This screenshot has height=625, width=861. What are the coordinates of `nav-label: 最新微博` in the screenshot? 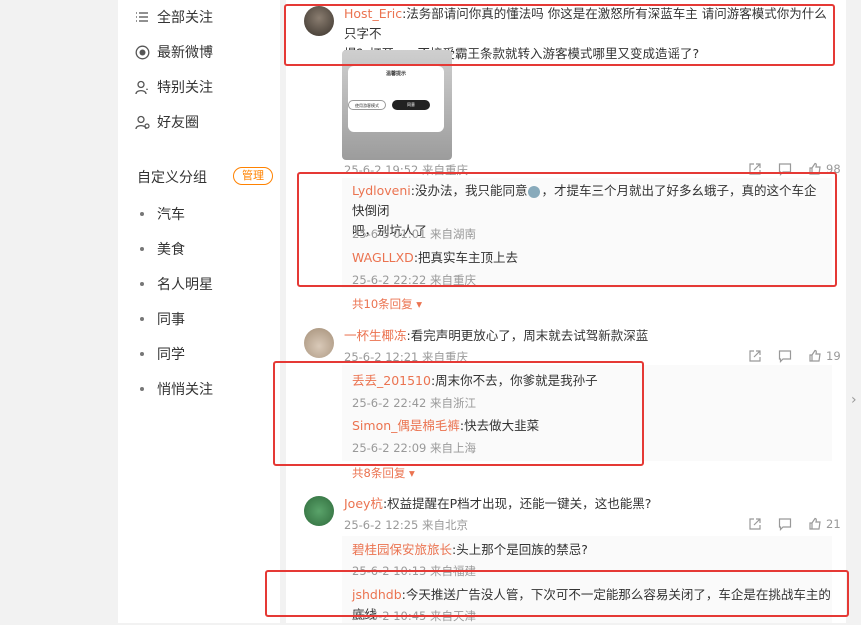 It's located at (185, 53).